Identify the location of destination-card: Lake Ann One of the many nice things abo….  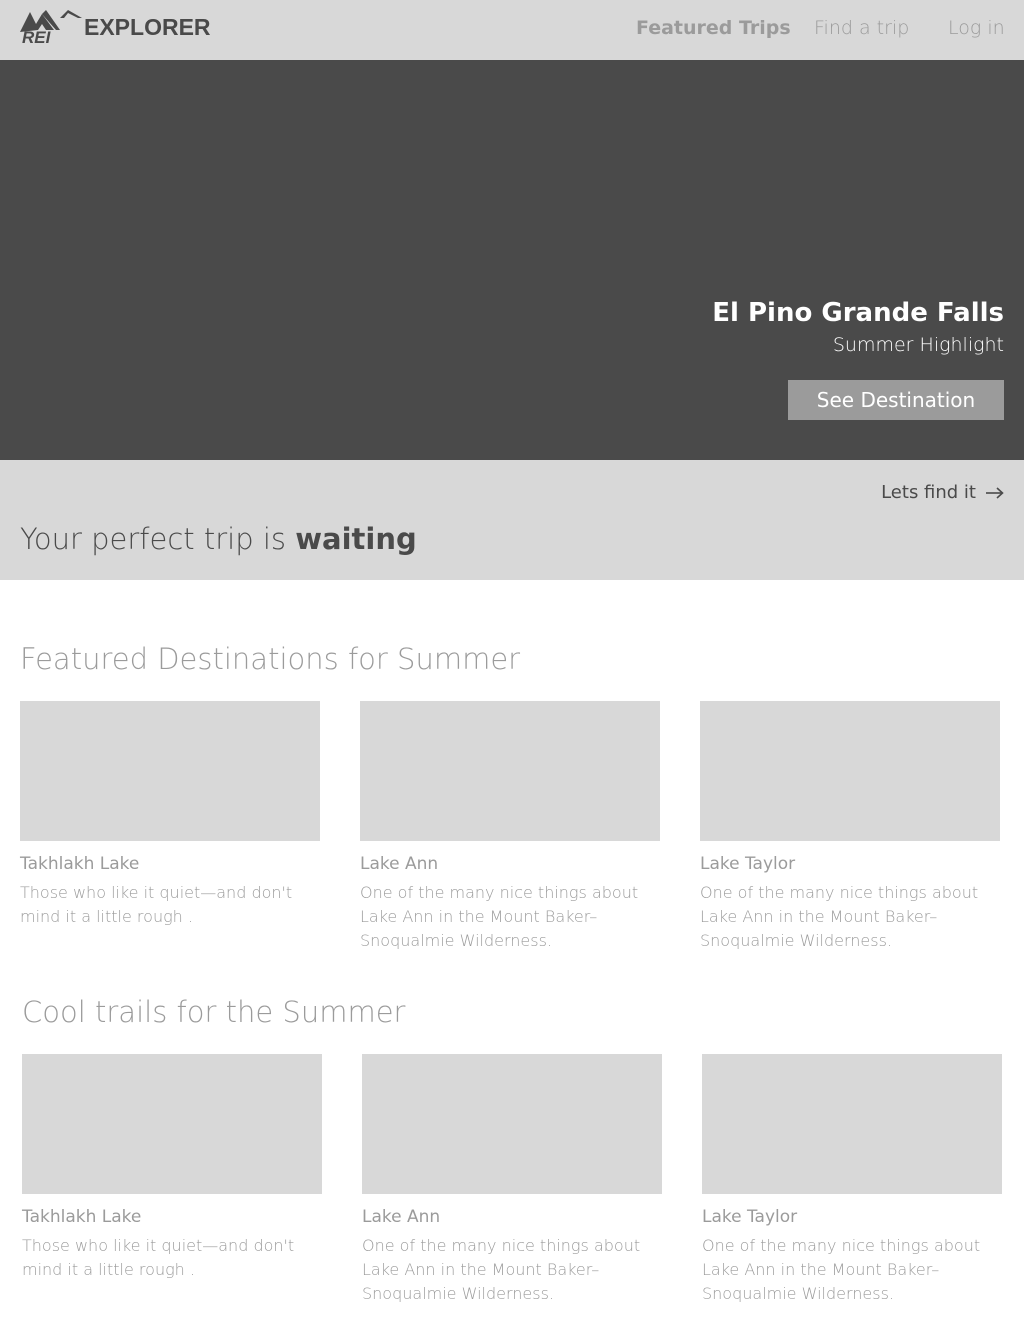
(510, 827).